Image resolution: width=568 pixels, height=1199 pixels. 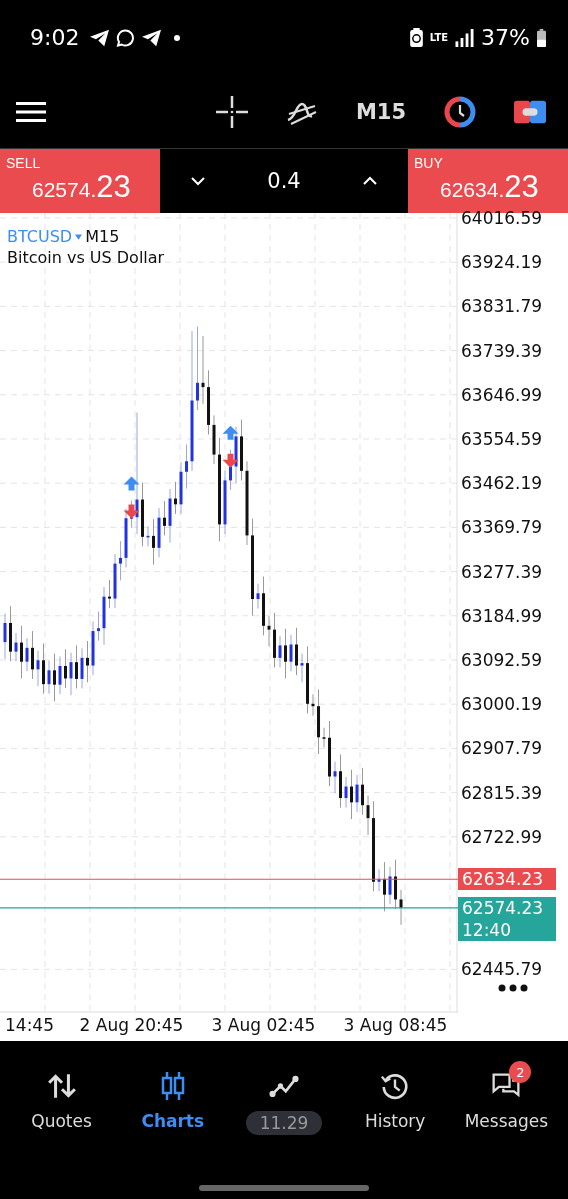 What do you see at coordinates (502, 438) in the screenshot?
I see `price-axis-label: 63554.59` at bounding box center [502, 438].